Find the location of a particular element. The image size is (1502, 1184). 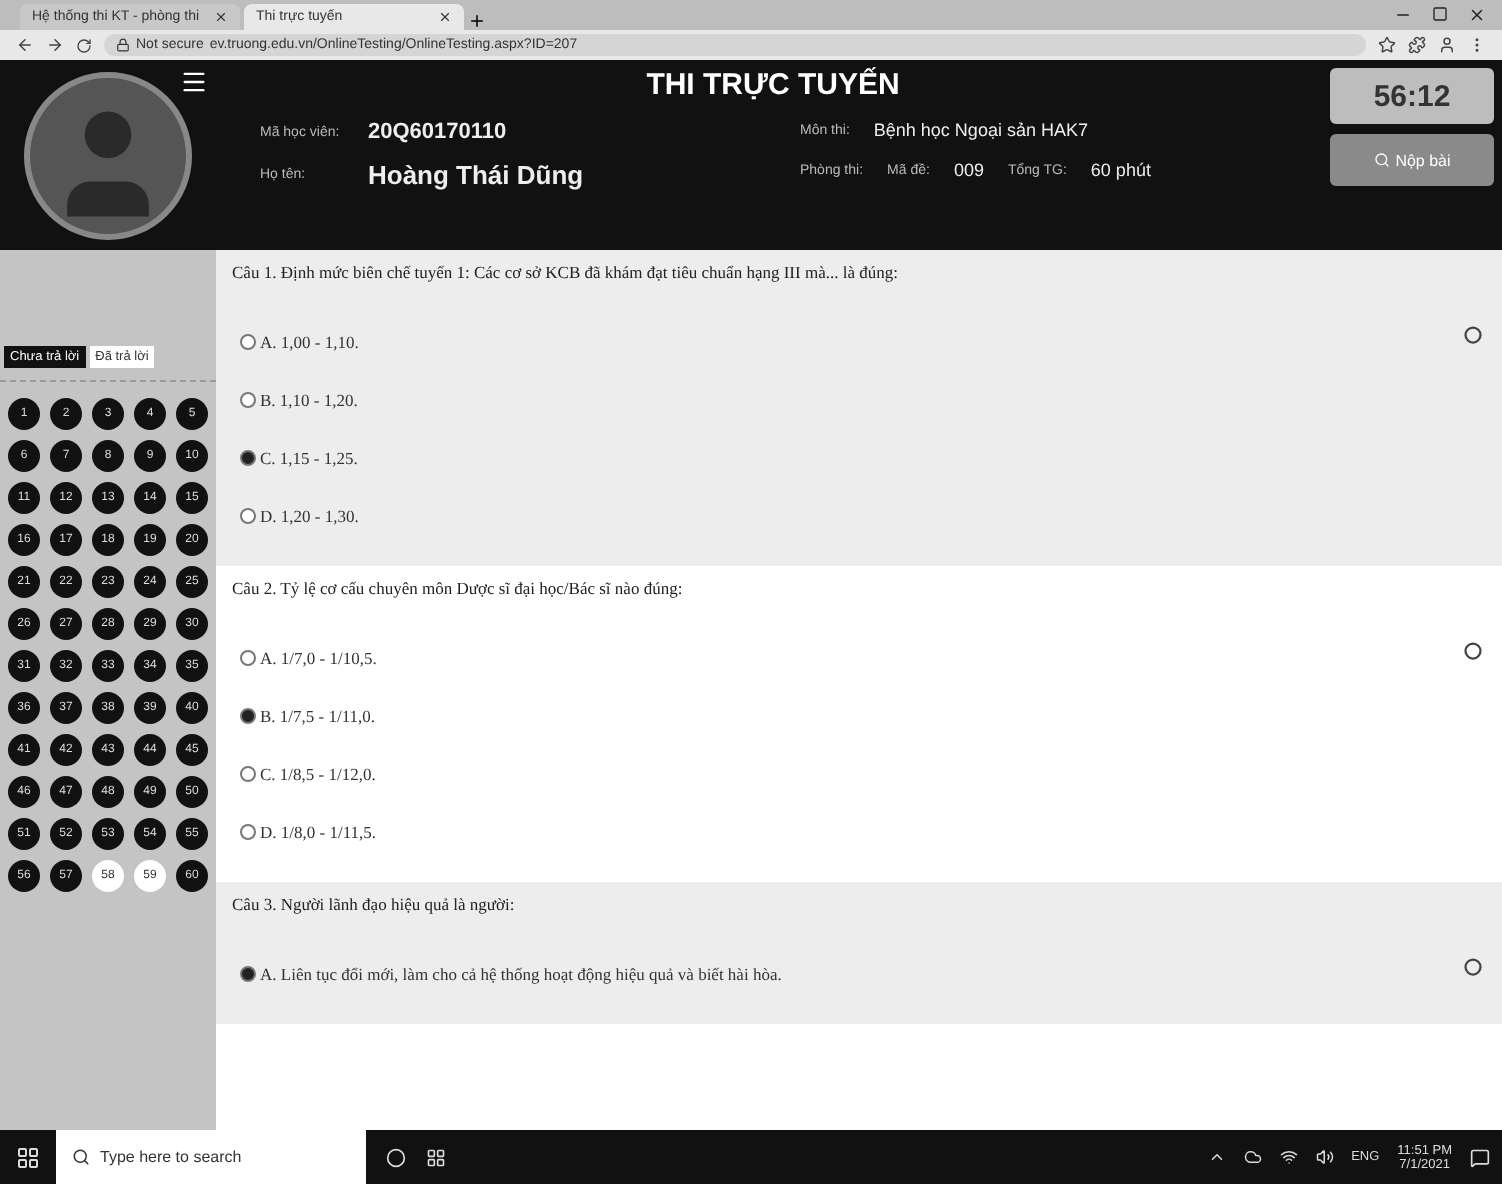

answer-option: C. 1/8,5 - 1/12,0. is located at coordinates (861, 774).